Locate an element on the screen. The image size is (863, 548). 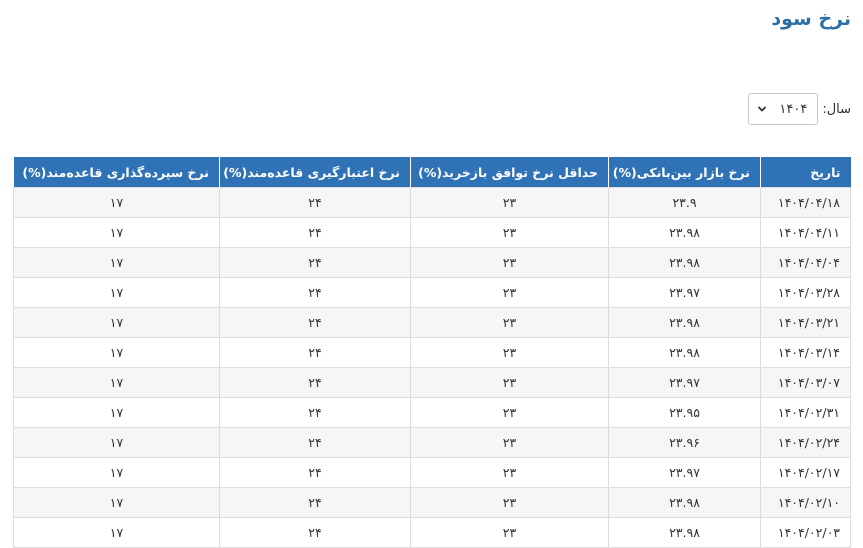
table-row: ۱۴۰۴/۰۳/۲۸ ۲۳.۹۷ ۲۳ ۲۴ ۱۷ is located at coordinates (432, 292).